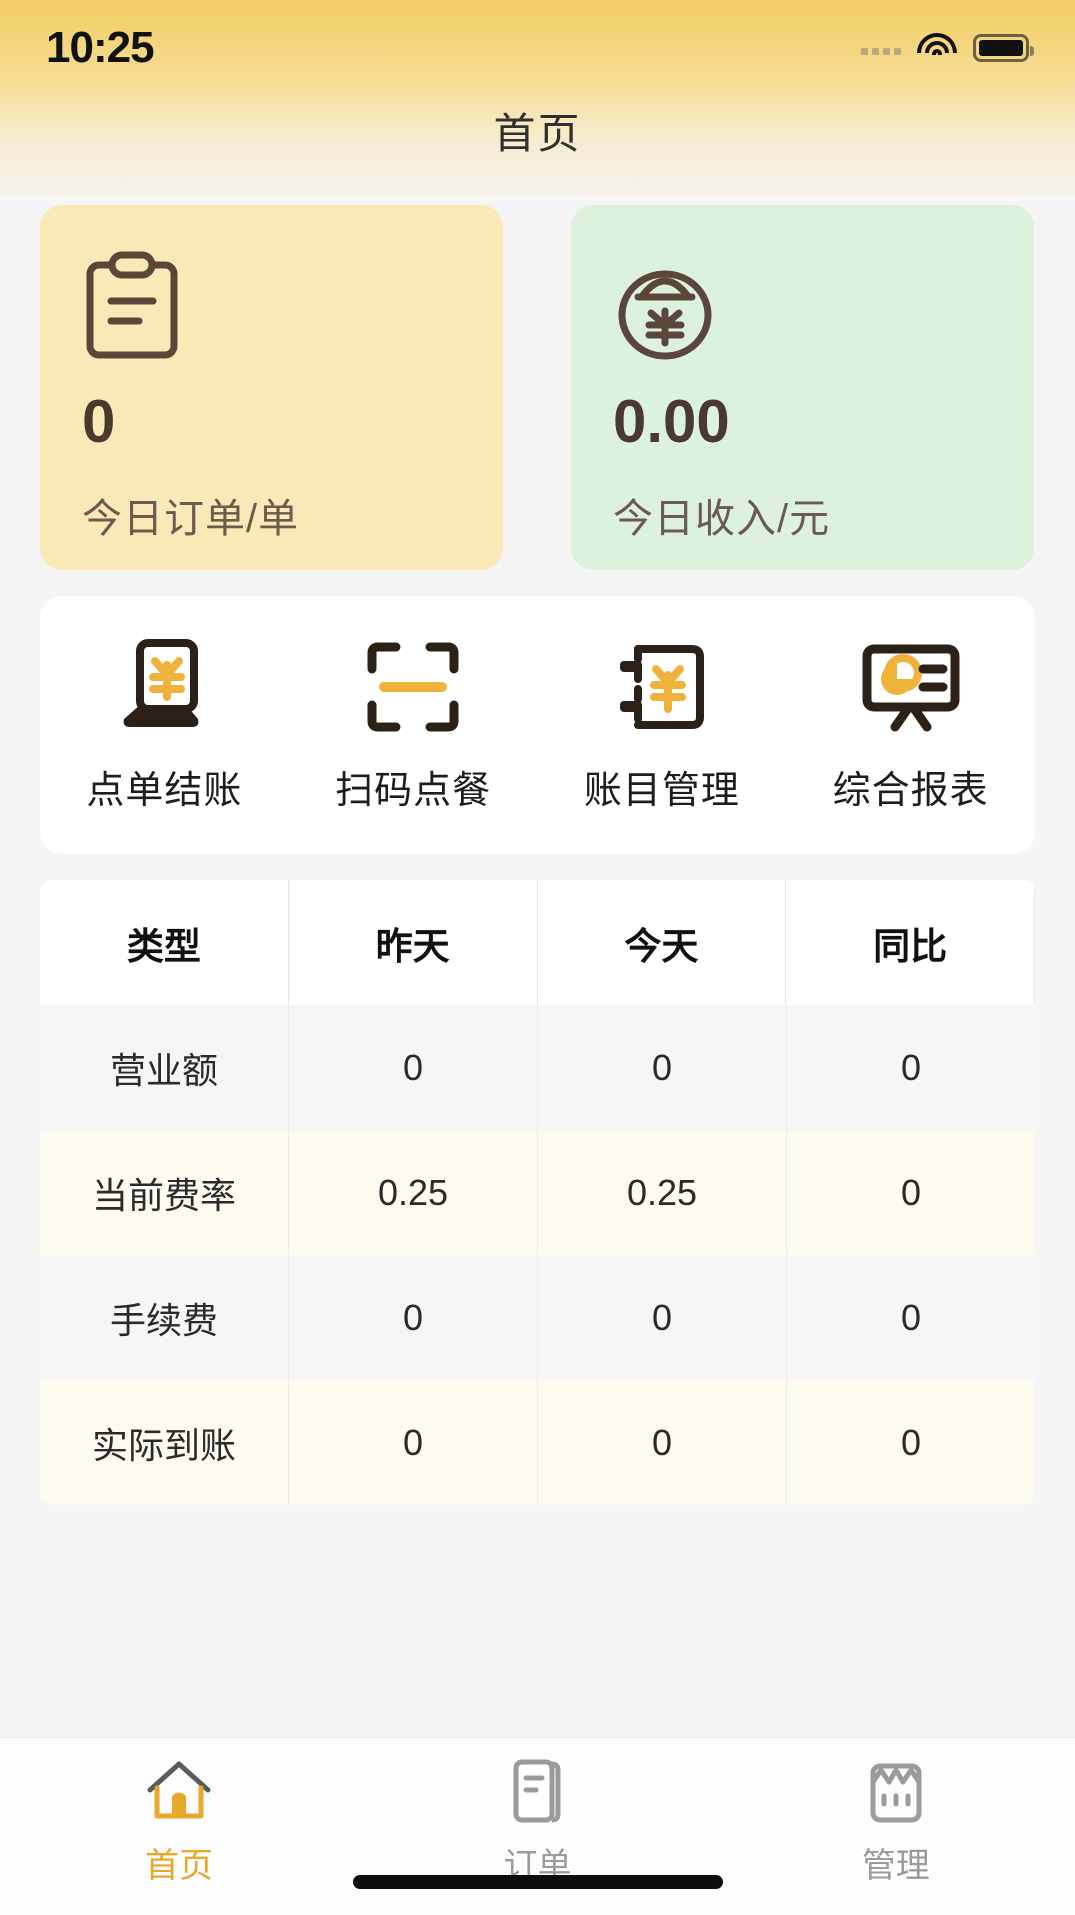 The height and width of the screenshot is (1915, 1075). I want to click on quick-actions: 点单结账 扫码点餐 账目管理 综合报表, so click(537, 725).